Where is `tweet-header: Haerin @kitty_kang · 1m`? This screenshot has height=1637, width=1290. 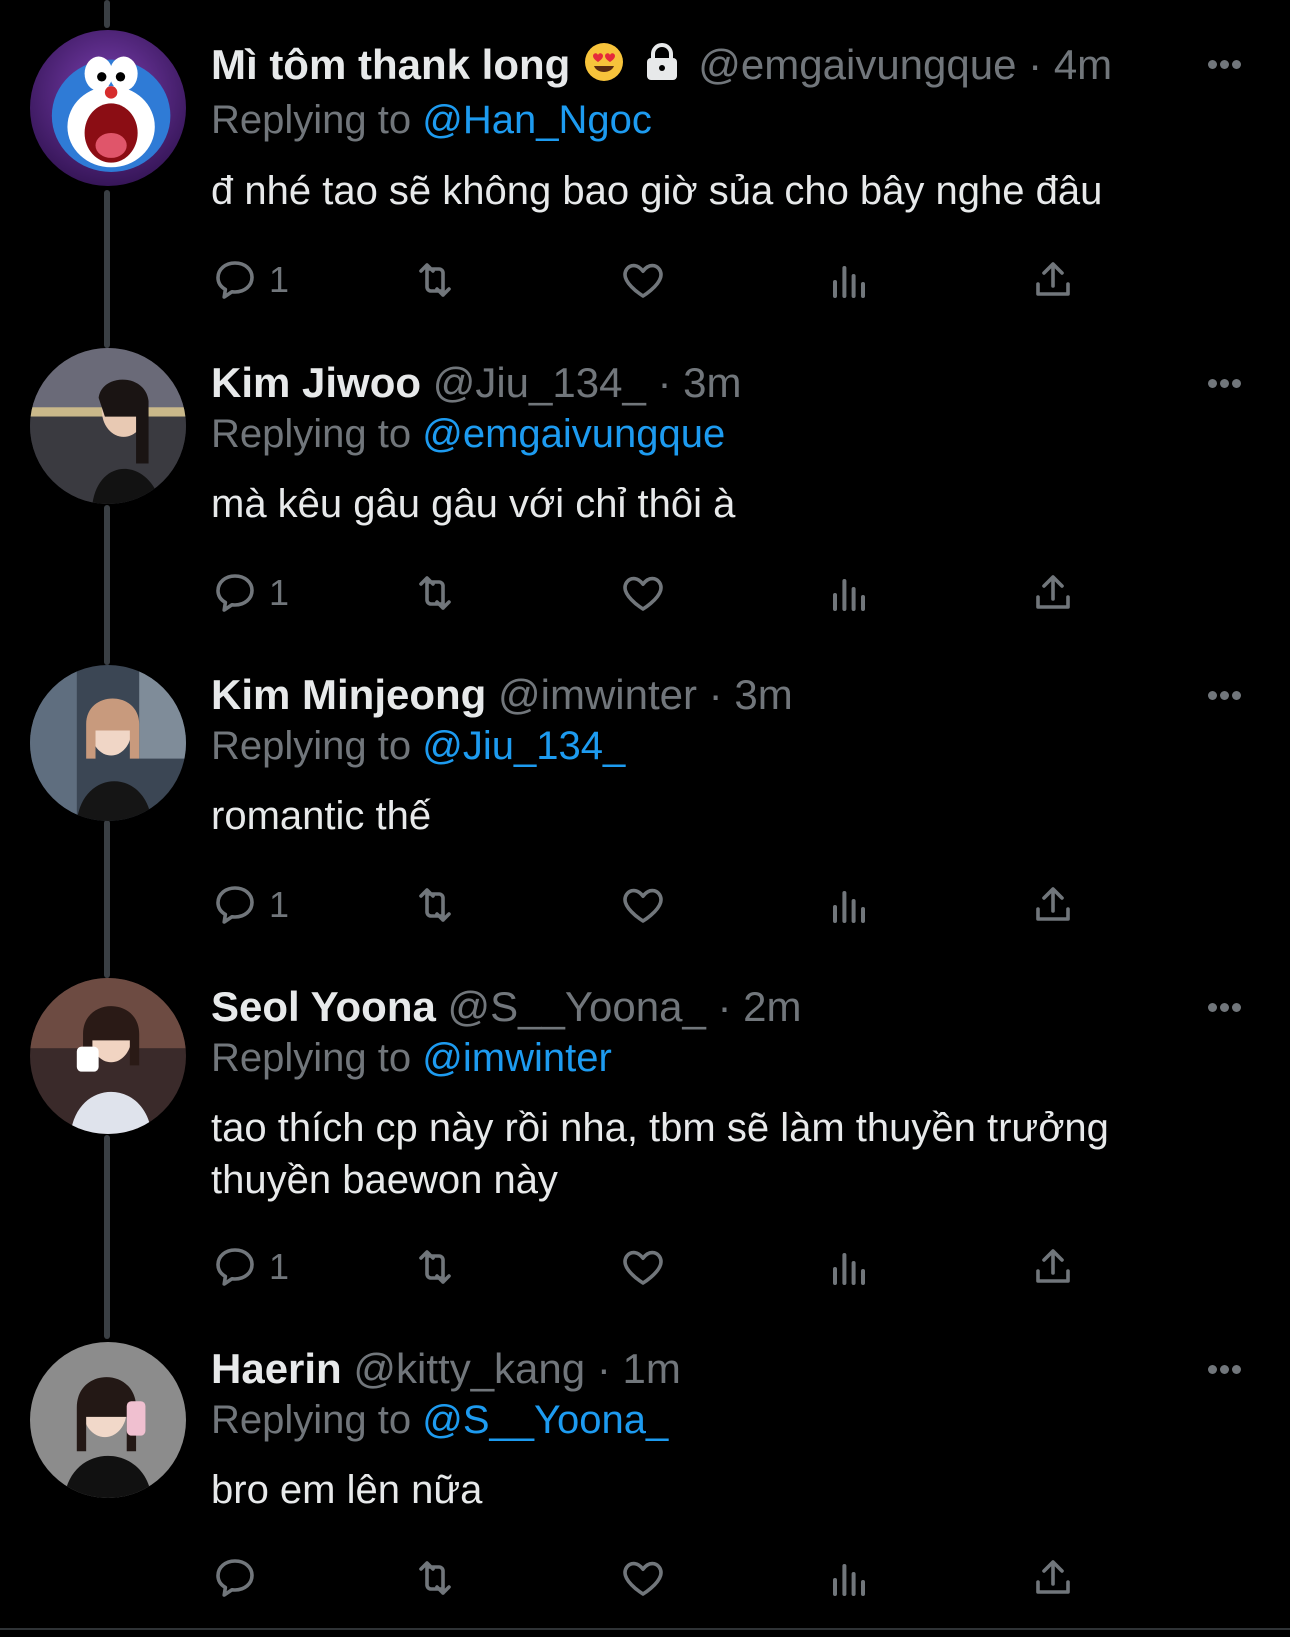
tweet-header: Haerin @kitty_kang · 1m is located at coordinates (446, 1369).